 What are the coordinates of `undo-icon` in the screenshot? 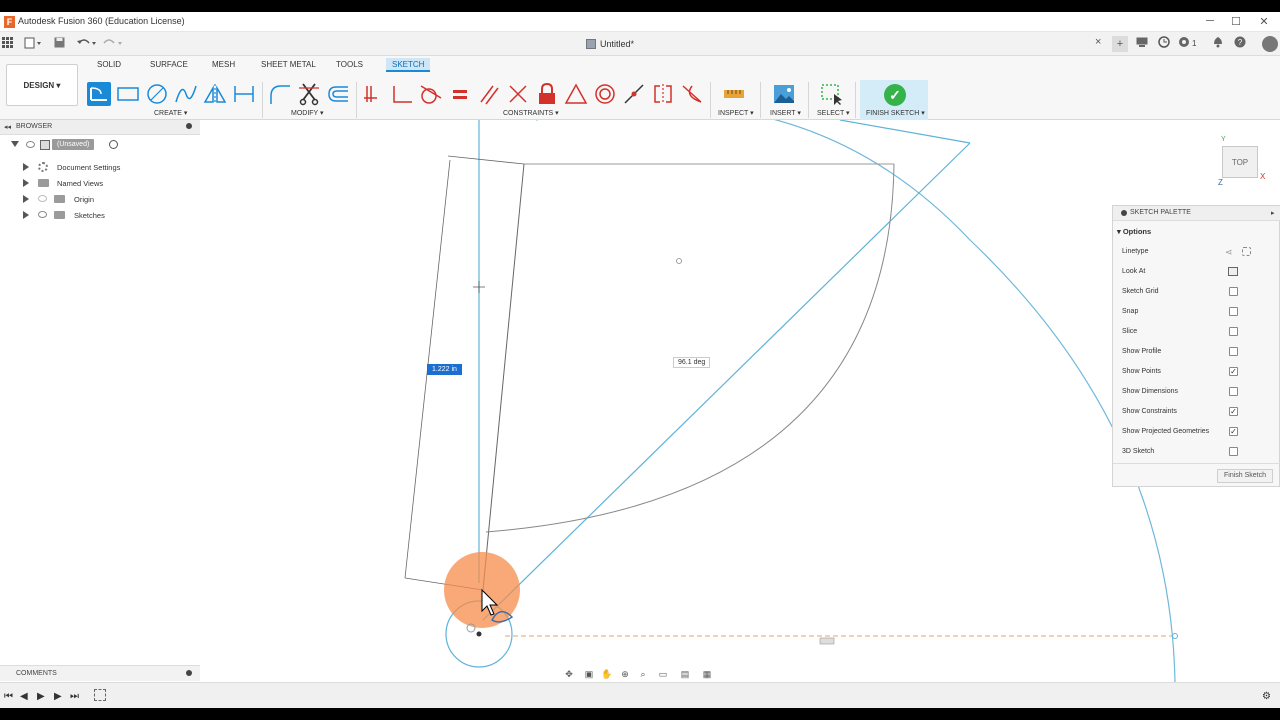 It's located at (88, 44).